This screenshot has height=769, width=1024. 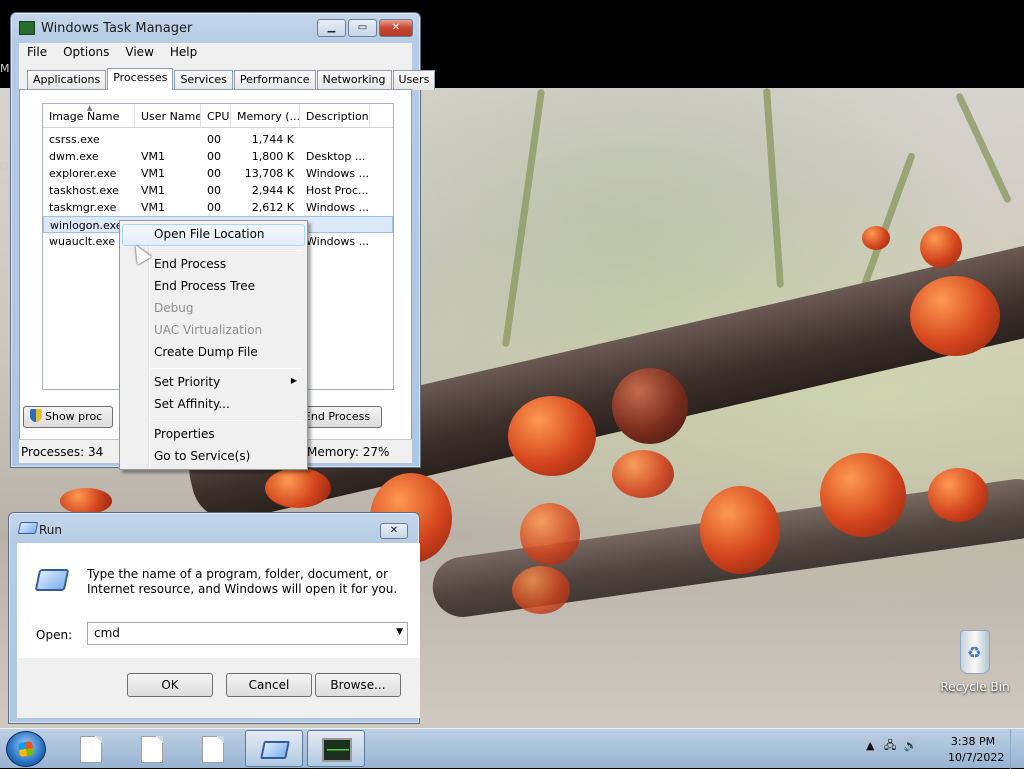 What do you see at coordinates (84, 190) in the screenshot?
I see `process-cell-image: taskhost.exe` at bounding box center [84, 190].